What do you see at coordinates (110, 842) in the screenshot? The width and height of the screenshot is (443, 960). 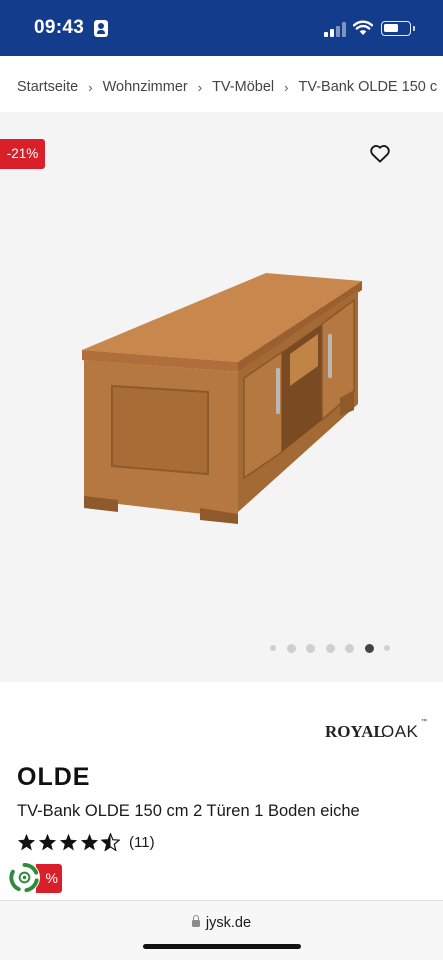 I see `star-half-icon` at bounding box center [110, 842].